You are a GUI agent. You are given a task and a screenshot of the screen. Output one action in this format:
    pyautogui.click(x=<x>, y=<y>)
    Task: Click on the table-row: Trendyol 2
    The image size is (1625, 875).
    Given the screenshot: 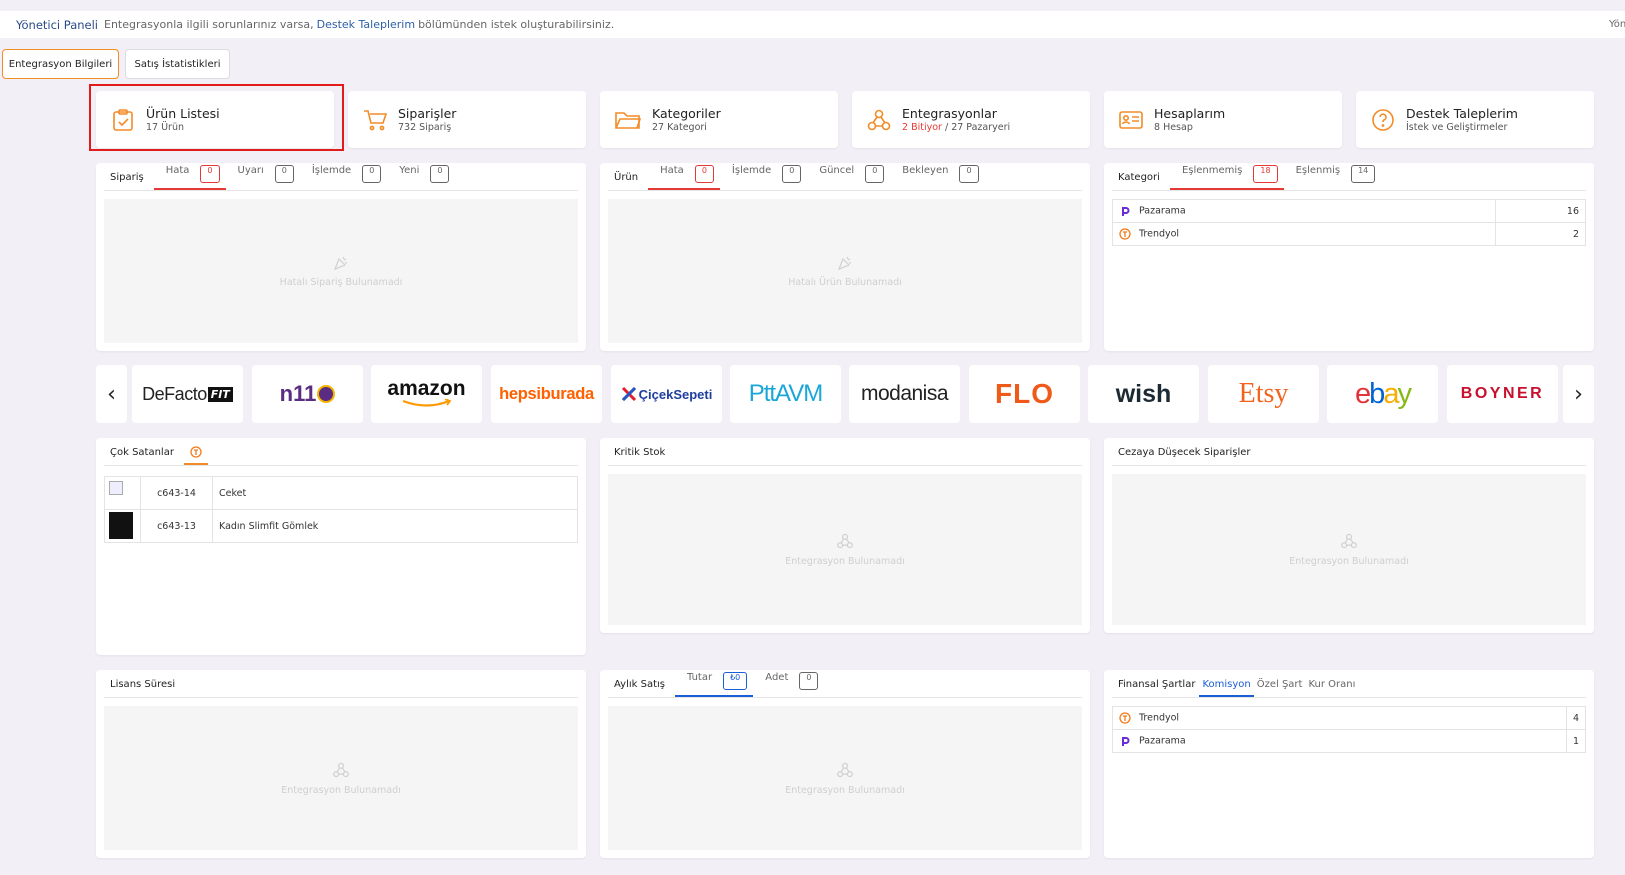 What is the action you would take?
    pyautogui.click(x=1349, y=234)
    